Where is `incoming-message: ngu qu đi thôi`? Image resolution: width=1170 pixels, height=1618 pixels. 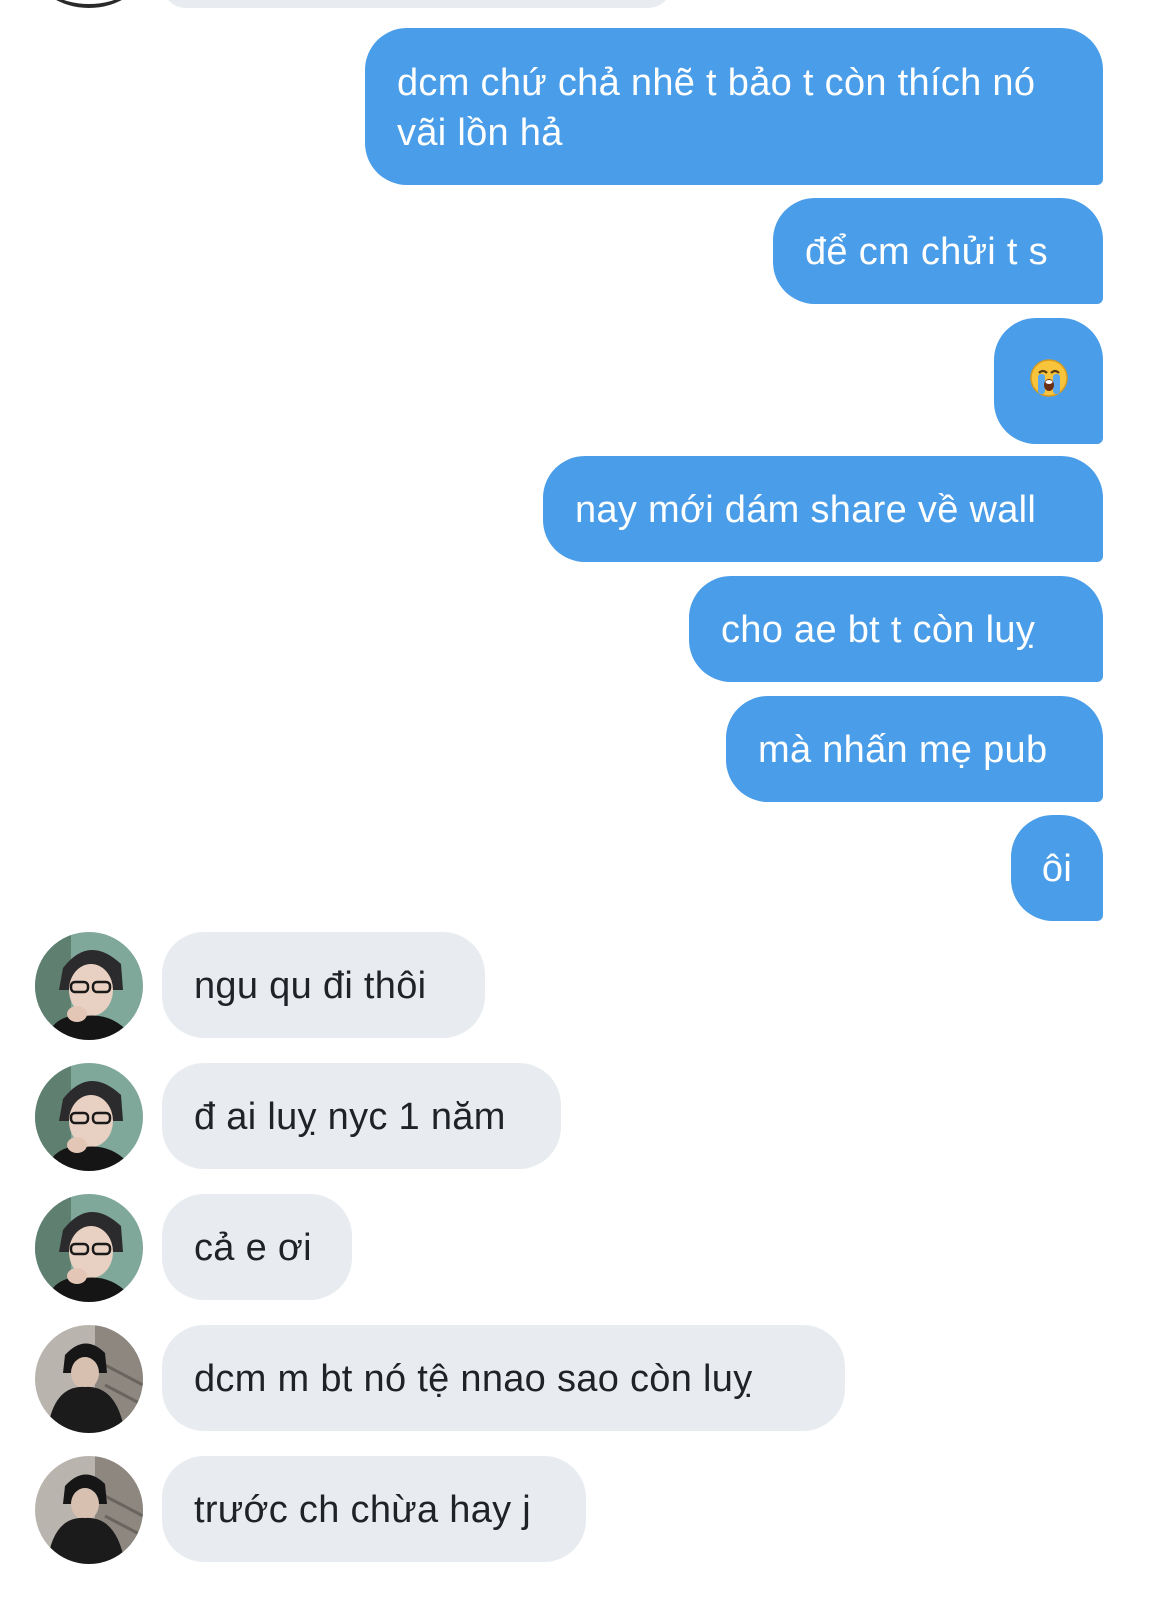 incoming-message: ngu qu đi thôi is located at coordinates (323, 985).